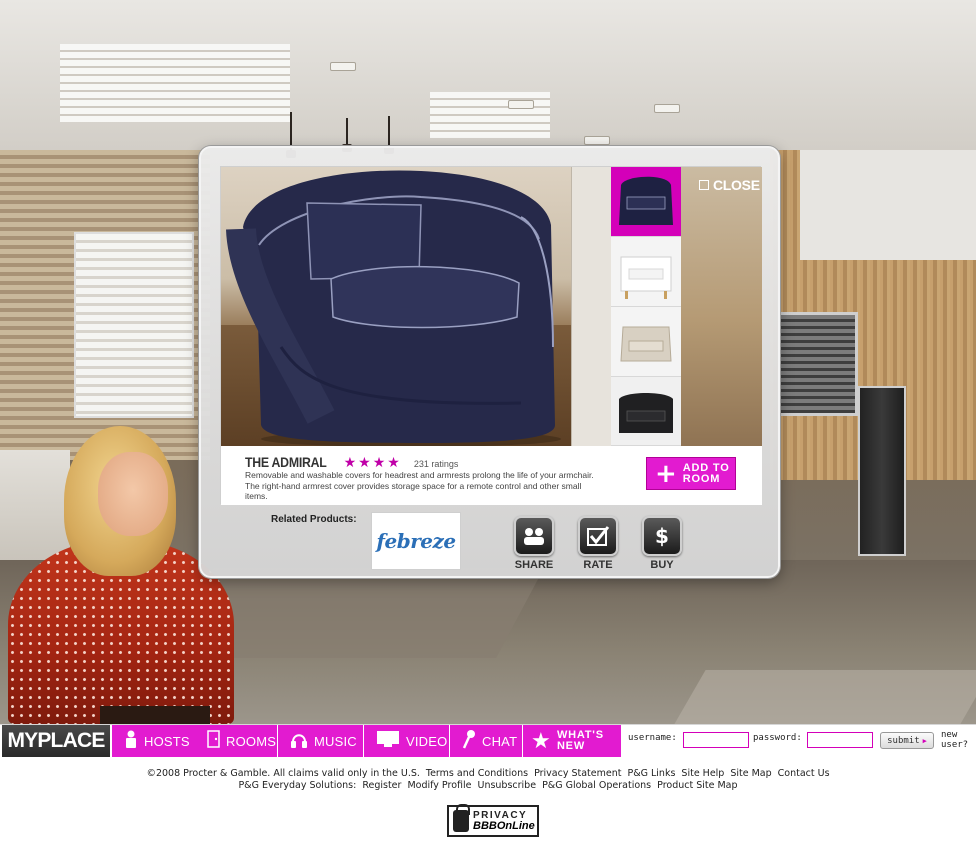 This screenshot has width=976, height=846. I want to click on nav-rooms-label: ROOMS, so click(251, 741).